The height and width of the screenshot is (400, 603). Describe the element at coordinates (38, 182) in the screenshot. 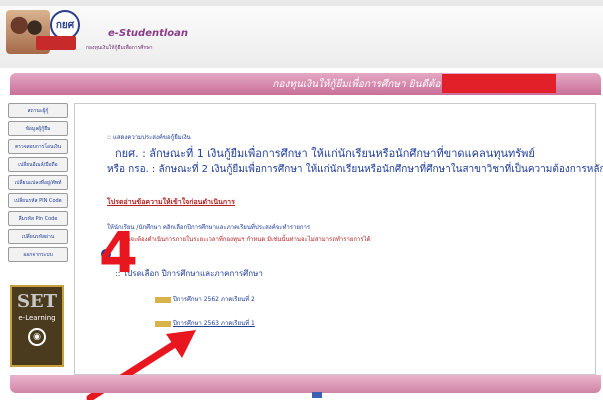

I see `sidebar-item-change-address: เปลี่ยนแปลงที่อยู่/ศัพท์` at that location.